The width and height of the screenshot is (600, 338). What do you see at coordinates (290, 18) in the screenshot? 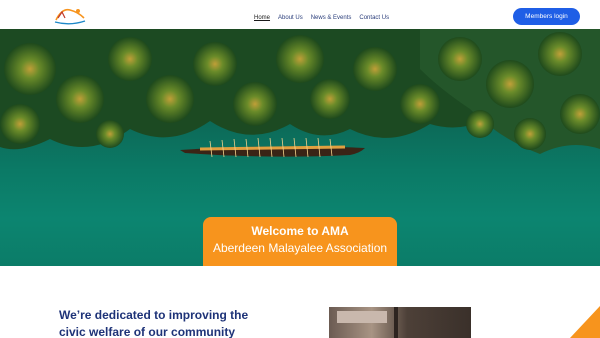
I see `nav-item-about-us: About Us` at bounding box center [290, 18].